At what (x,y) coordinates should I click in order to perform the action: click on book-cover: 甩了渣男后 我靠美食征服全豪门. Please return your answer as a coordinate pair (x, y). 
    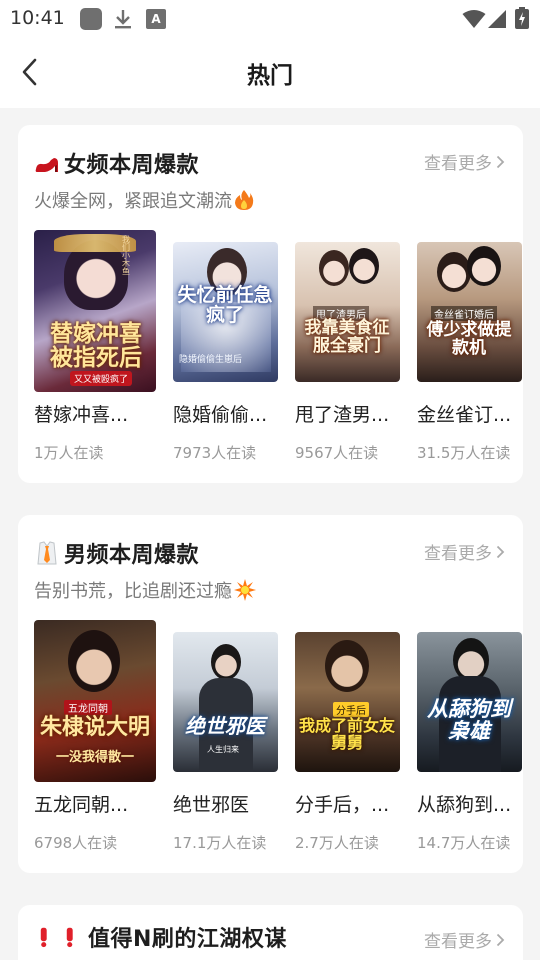
    Looking at the image, I should click on (347, 312).